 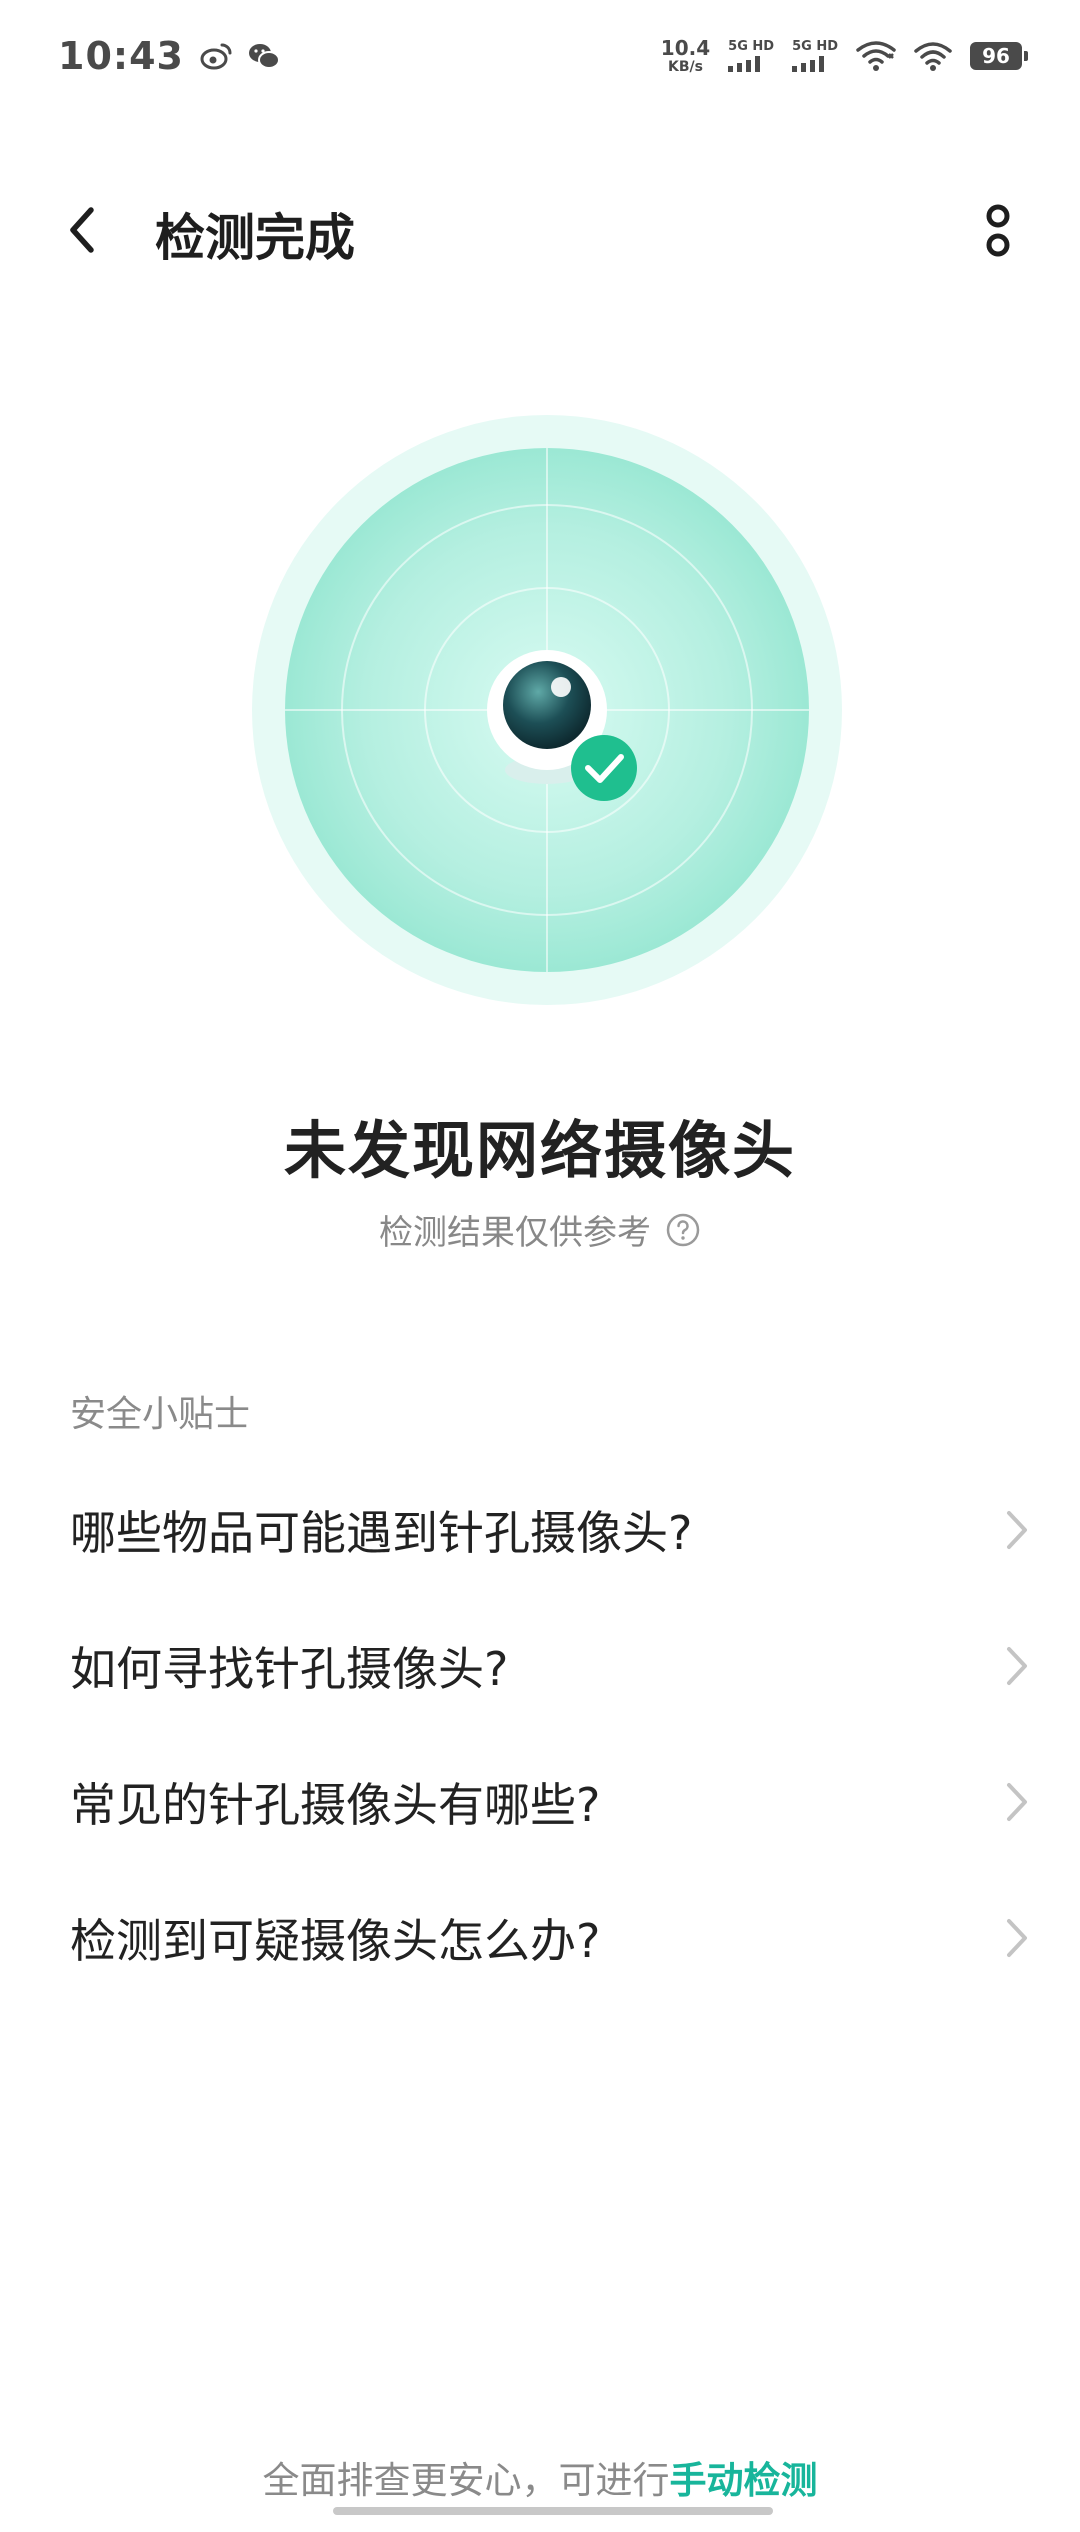 I want to click on result-subtitle-row: 检测结果仅供参考, so click(x=540, y=1229).